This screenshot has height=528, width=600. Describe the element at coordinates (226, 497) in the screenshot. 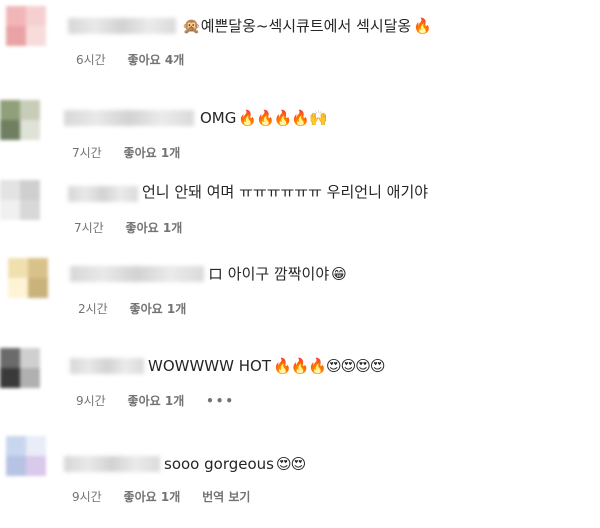

I see `translate-link: 번역 보기` at that location.